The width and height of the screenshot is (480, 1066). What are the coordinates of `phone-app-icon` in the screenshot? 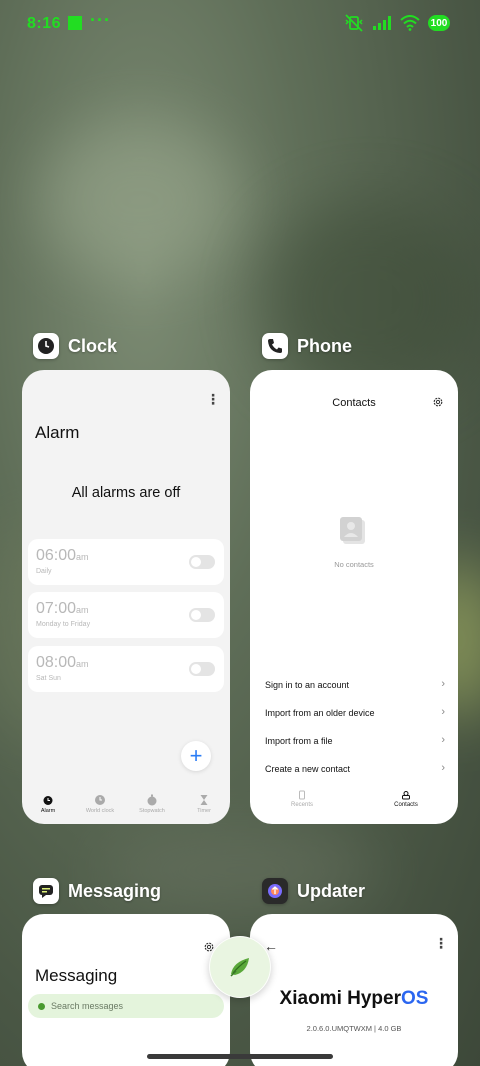 It's located at (275, 346).